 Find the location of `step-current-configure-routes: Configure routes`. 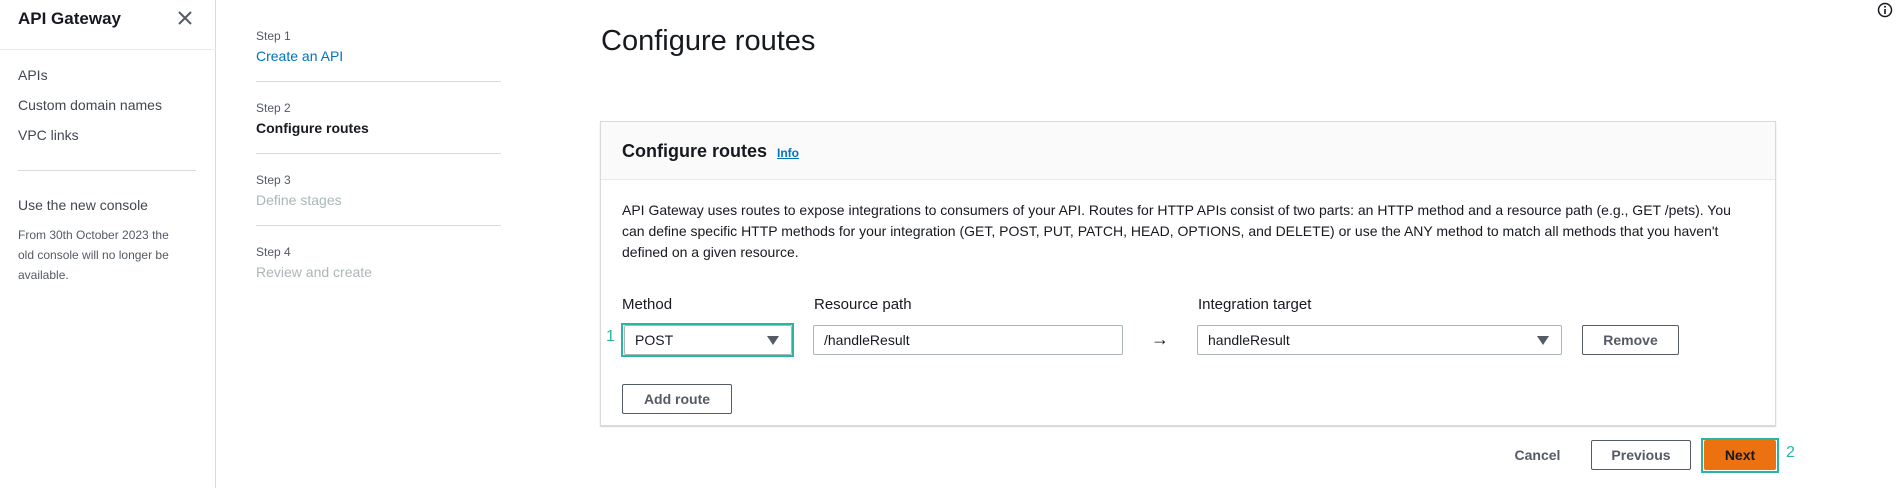

step-current-configure-routes: Configure routes is located at coordinates (312, 128).